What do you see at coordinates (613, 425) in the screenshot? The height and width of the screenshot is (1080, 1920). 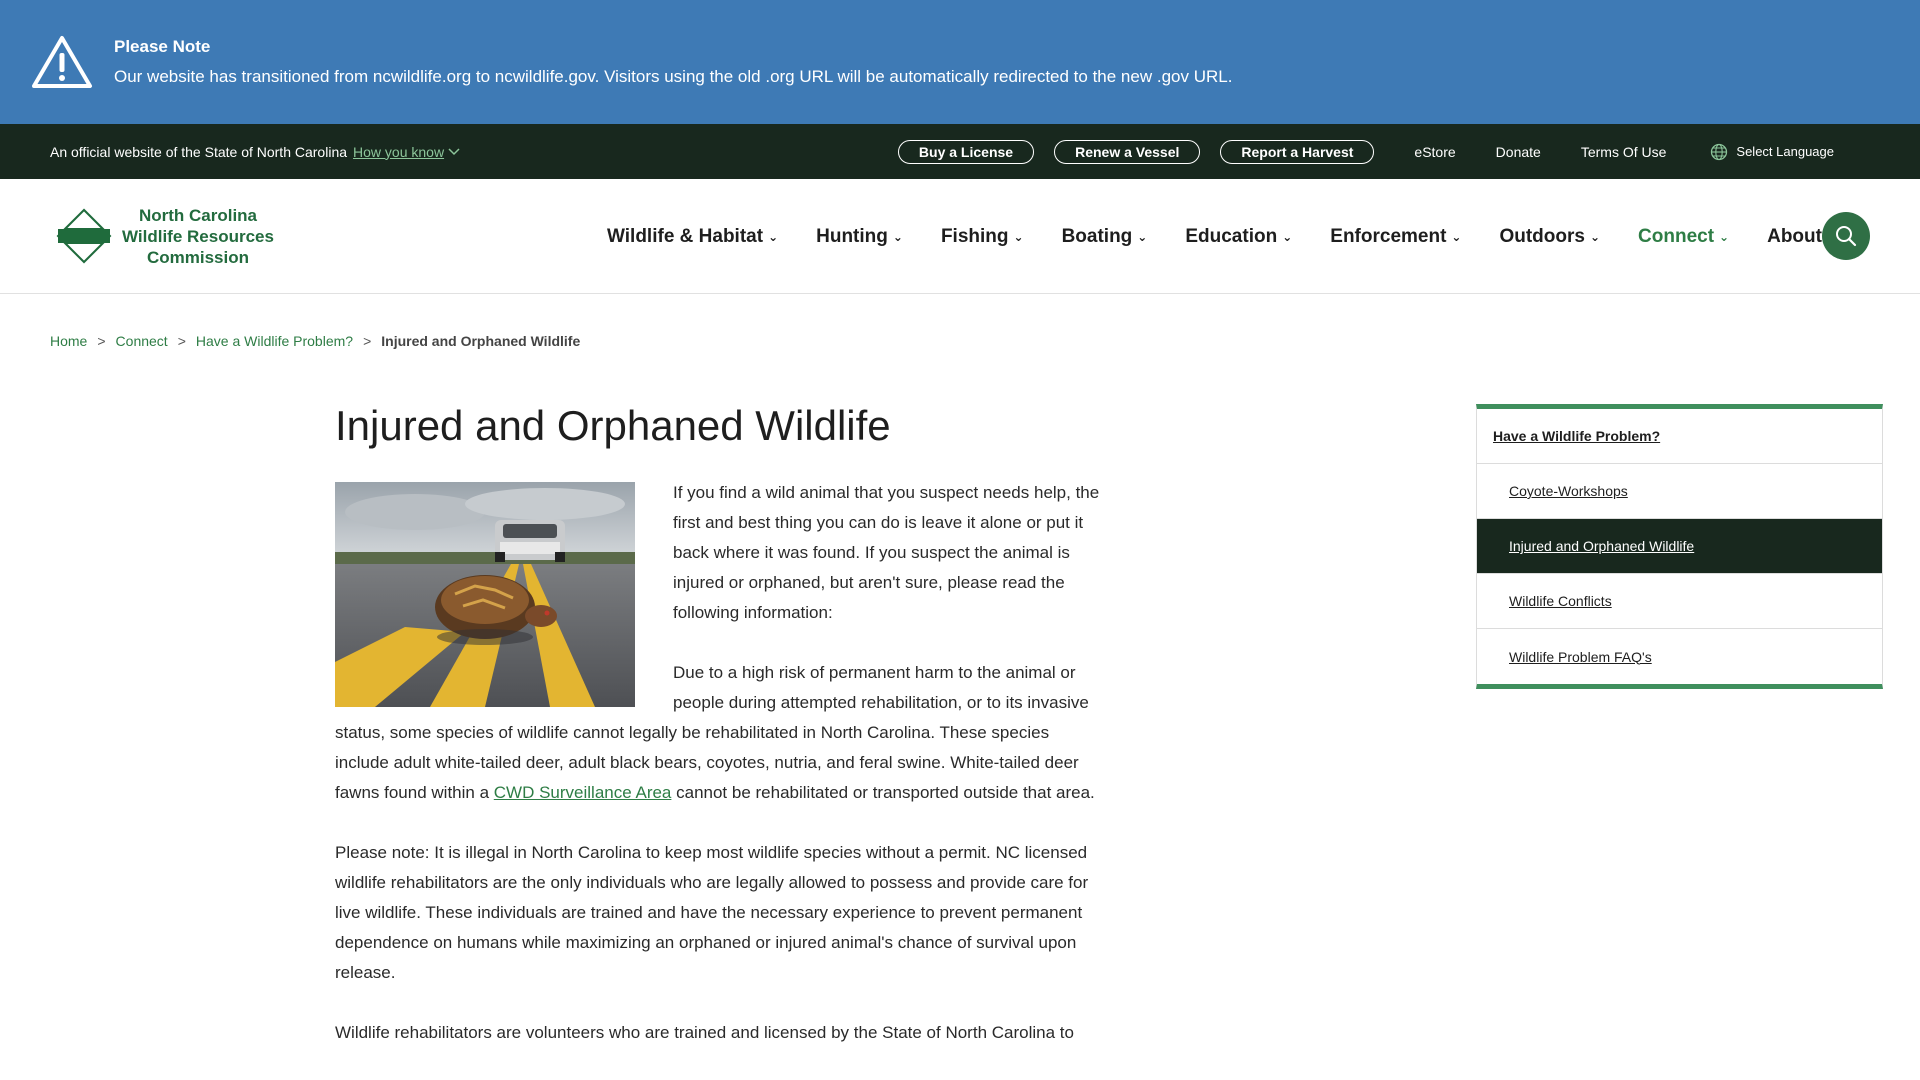 I see `page-title: Injured and Orphaned Wildlife` at bounding box center [613, 425].